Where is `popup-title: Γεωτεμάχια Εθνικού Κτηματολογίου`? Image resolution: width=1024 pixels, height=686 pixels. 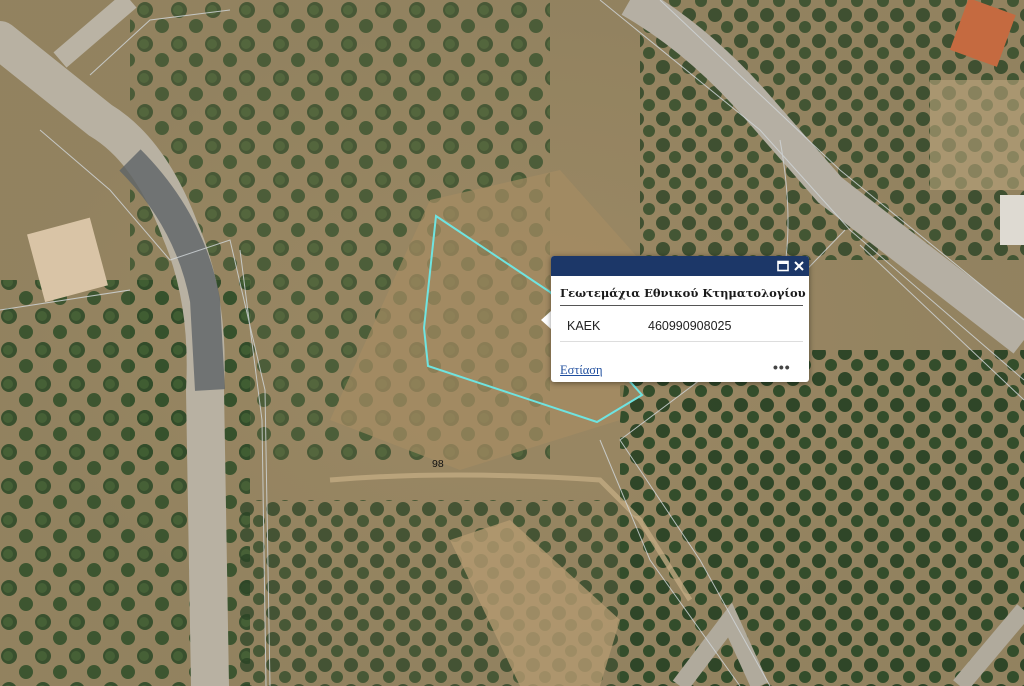 popup-title: Γεωτεμάχια Εθνικού Κτηματολογίου is located at coordinates (683, 293).